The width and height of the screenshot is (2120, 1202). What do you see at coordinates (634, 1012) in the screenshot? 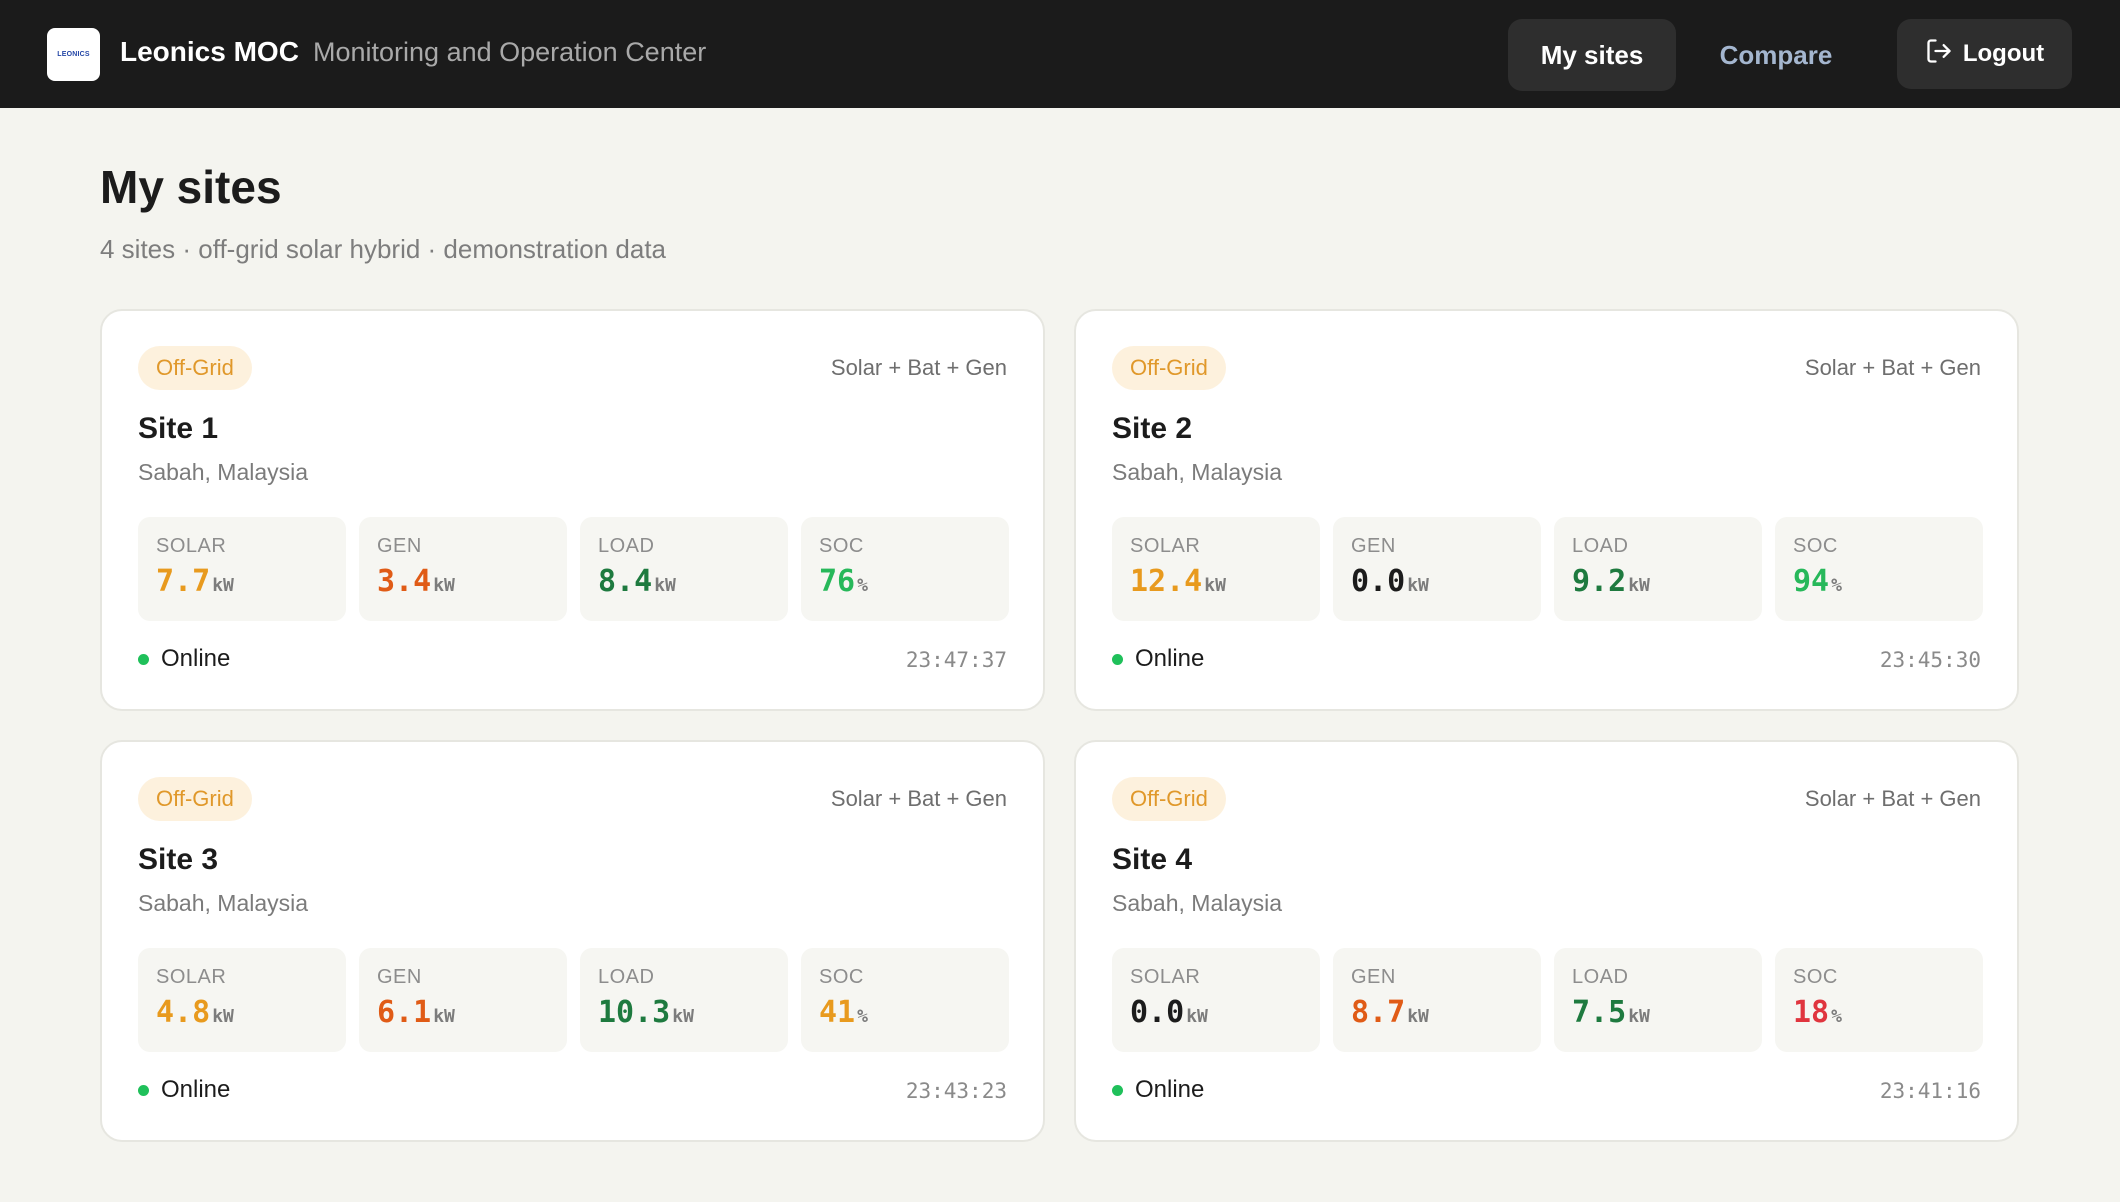
I see `load-value: 10.3` at bounding box center [634, 1012].